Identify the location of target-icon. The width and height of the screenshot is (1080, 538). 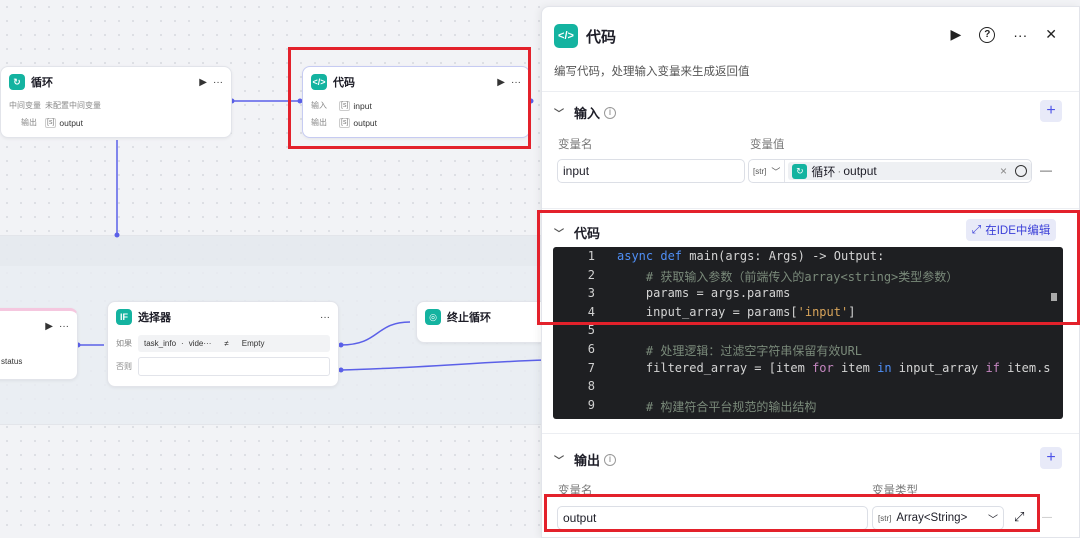
(1021, 171).